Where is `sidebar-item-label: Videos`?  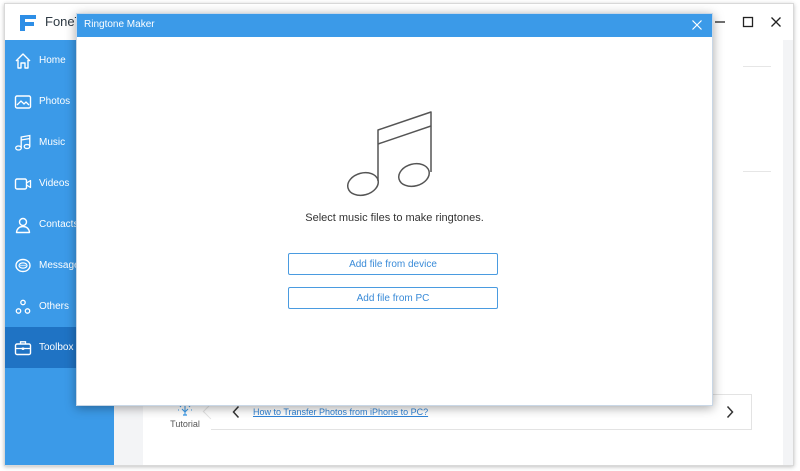
sidebar-item-label: Videos is located at coordinates (54, 183).